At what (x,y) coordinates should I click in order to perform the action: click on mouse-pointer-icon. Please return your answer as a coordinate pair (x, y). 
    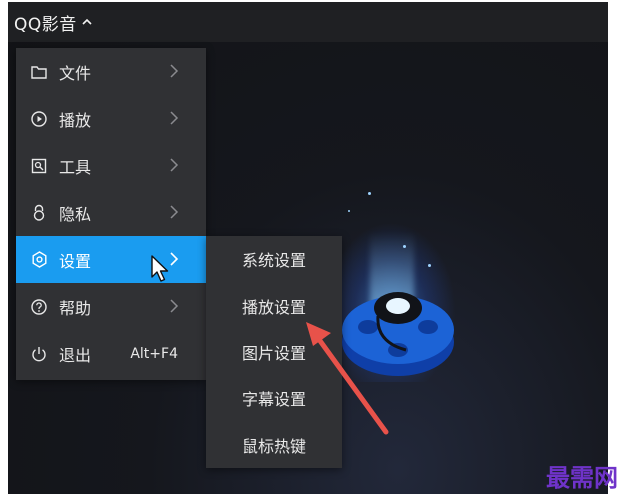
    Looking at the image, I should click on (160, 268).